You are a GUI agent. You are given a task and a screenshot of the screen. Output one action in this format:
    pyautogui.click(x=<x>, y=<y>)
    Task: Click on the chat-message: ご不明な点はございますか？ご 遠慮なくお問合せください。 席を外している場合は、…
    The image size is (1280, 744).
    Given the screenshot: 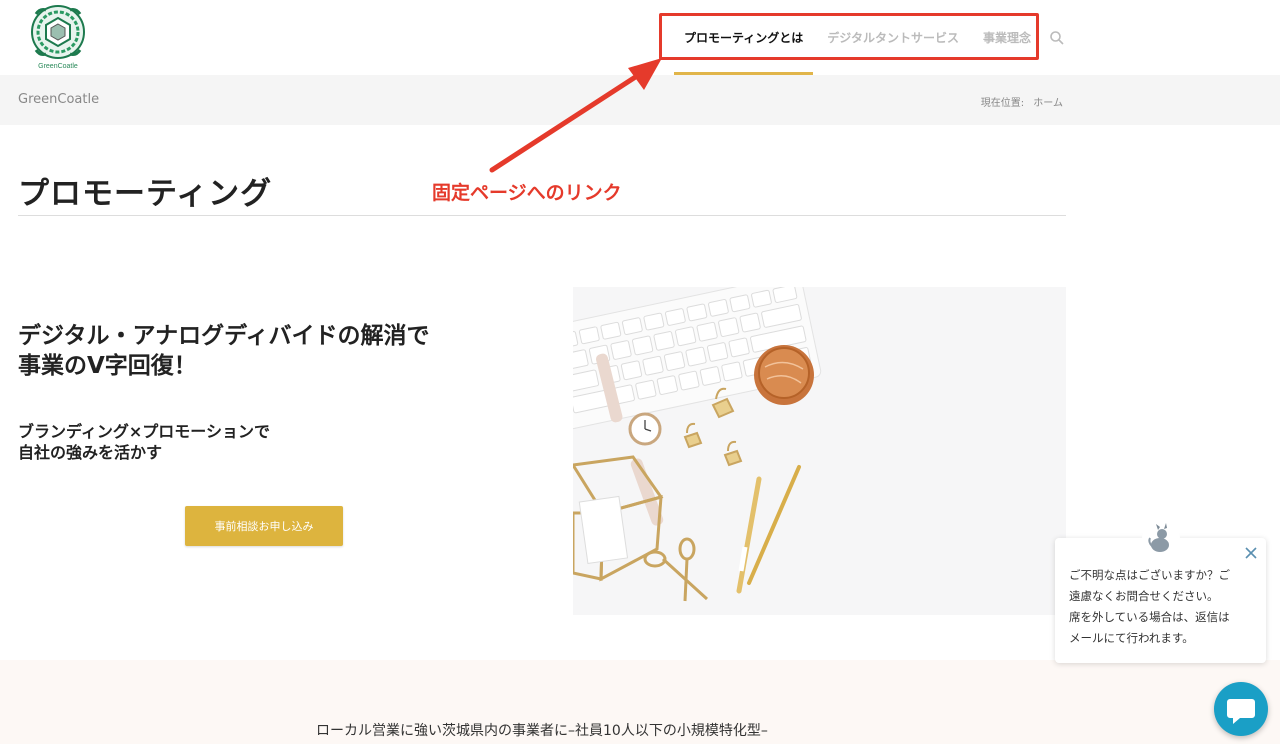 What is the action you would take?
    pyautogui.click(x=1161, y=607)
    